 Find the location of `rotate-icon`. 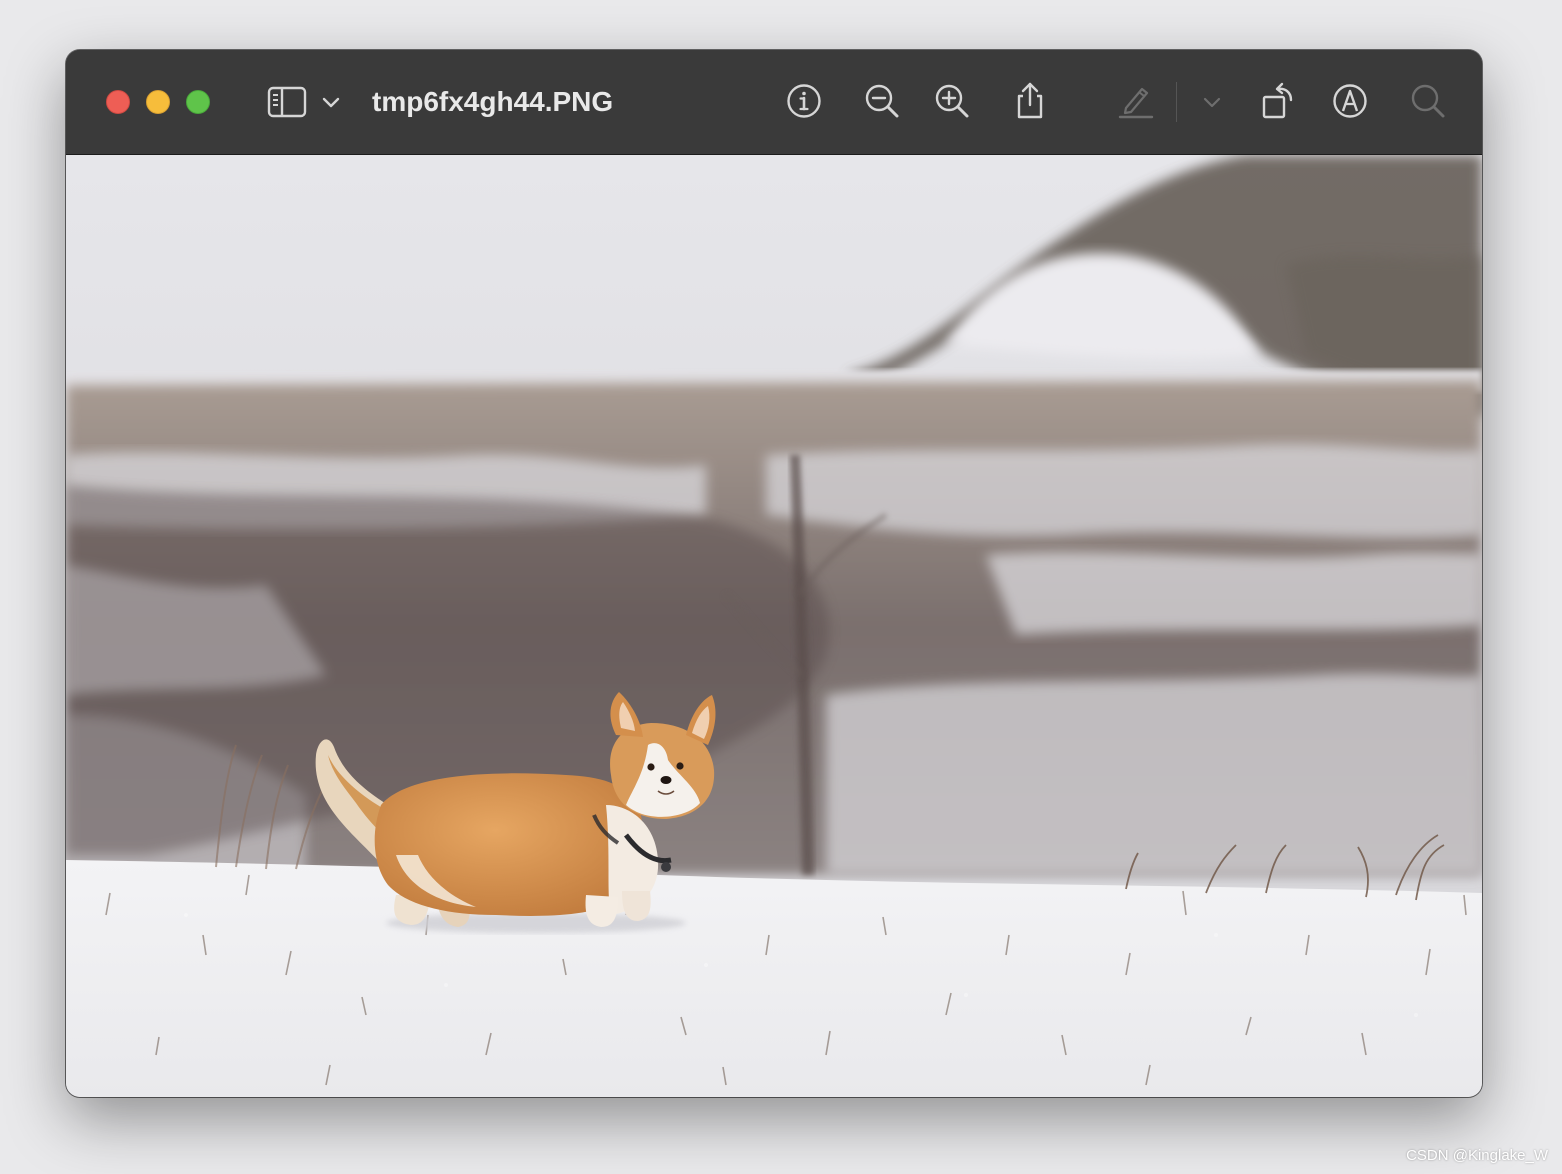

rotate-icon is located at coordinates (1278, 101).